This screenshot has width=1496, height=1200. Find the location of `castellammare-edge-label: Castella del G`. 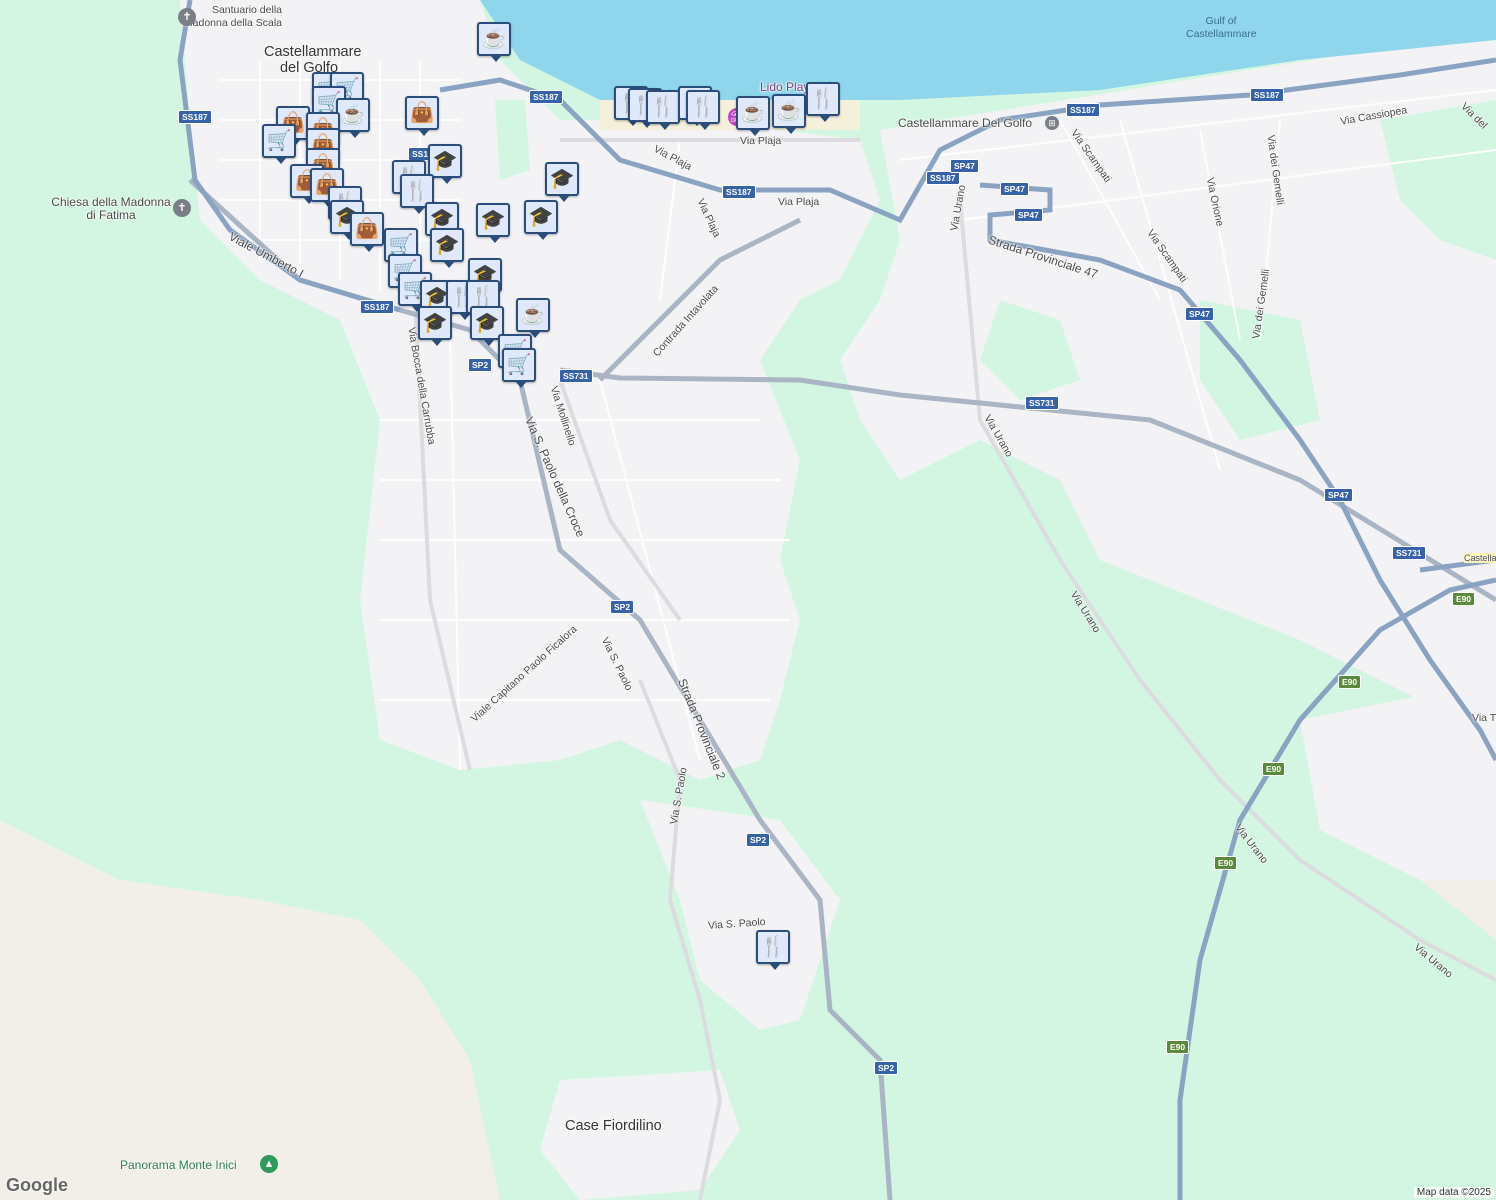

castellammare-edge-label: Castella del G is located at coordinates (1480, 558).